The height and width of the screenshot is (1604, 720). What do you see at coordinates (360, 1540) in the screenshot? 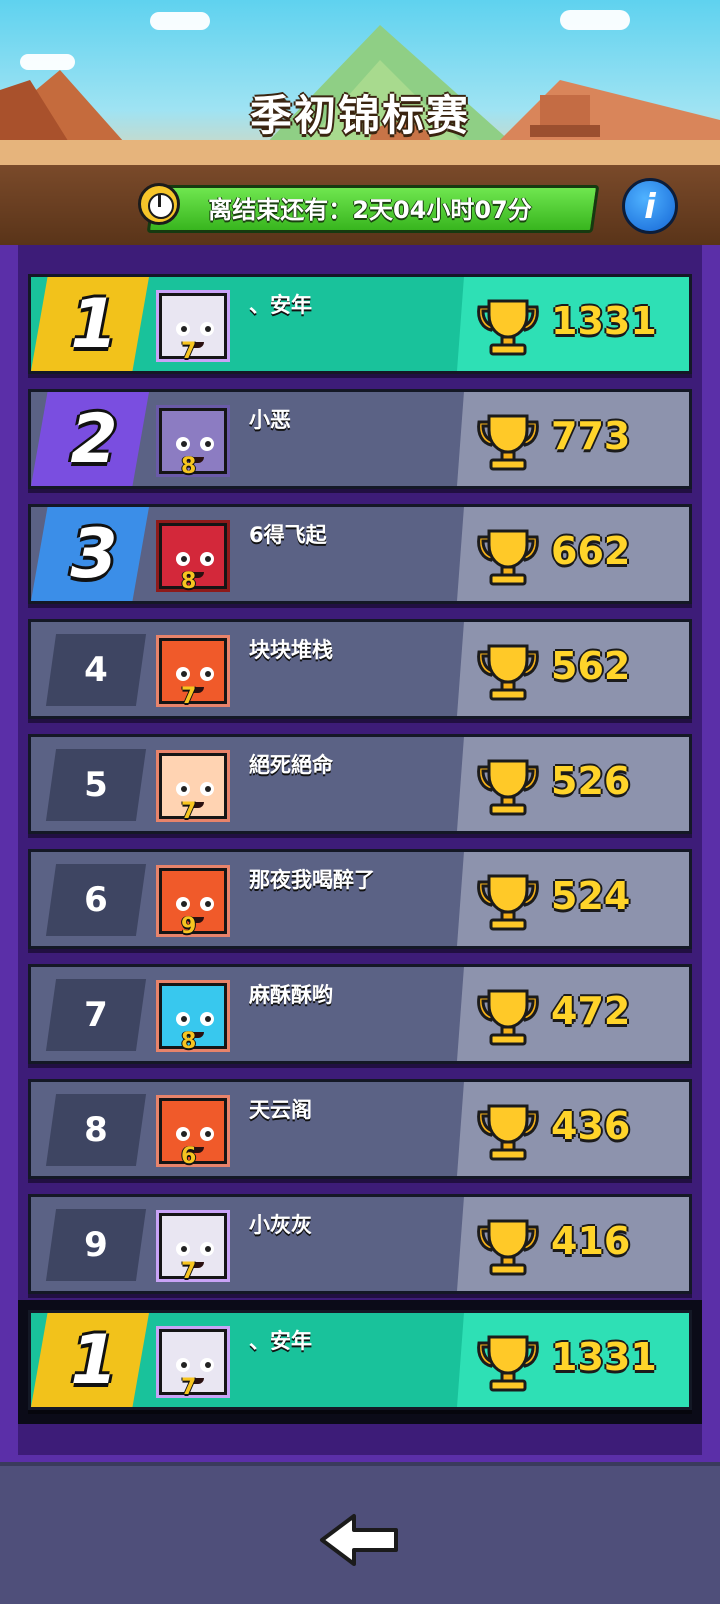
I see `back-arrow-icon` at bounding box center [360, 1540].